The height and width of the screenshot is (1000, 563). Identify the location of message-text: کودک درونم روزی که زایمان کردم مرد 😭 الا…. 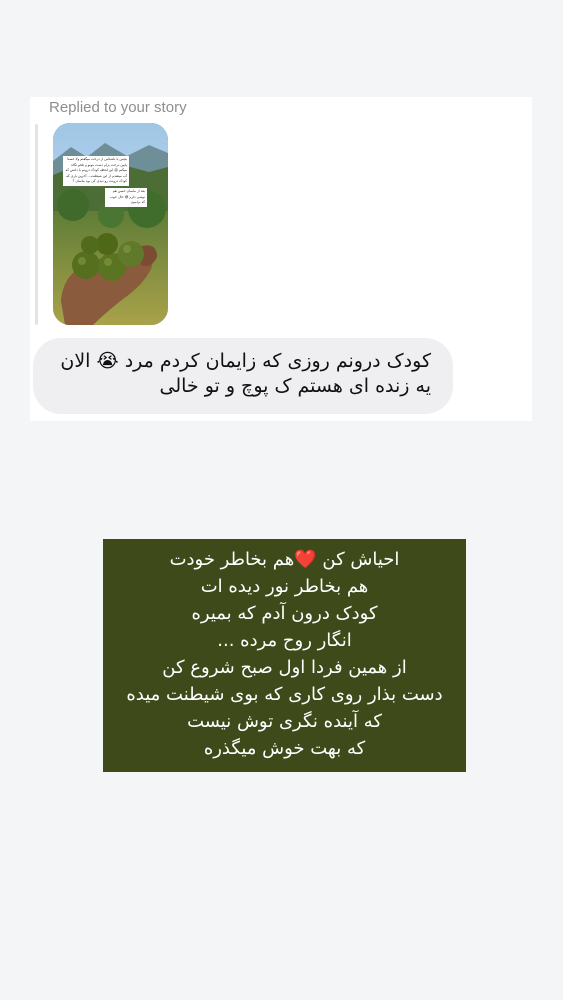
(245, 373).